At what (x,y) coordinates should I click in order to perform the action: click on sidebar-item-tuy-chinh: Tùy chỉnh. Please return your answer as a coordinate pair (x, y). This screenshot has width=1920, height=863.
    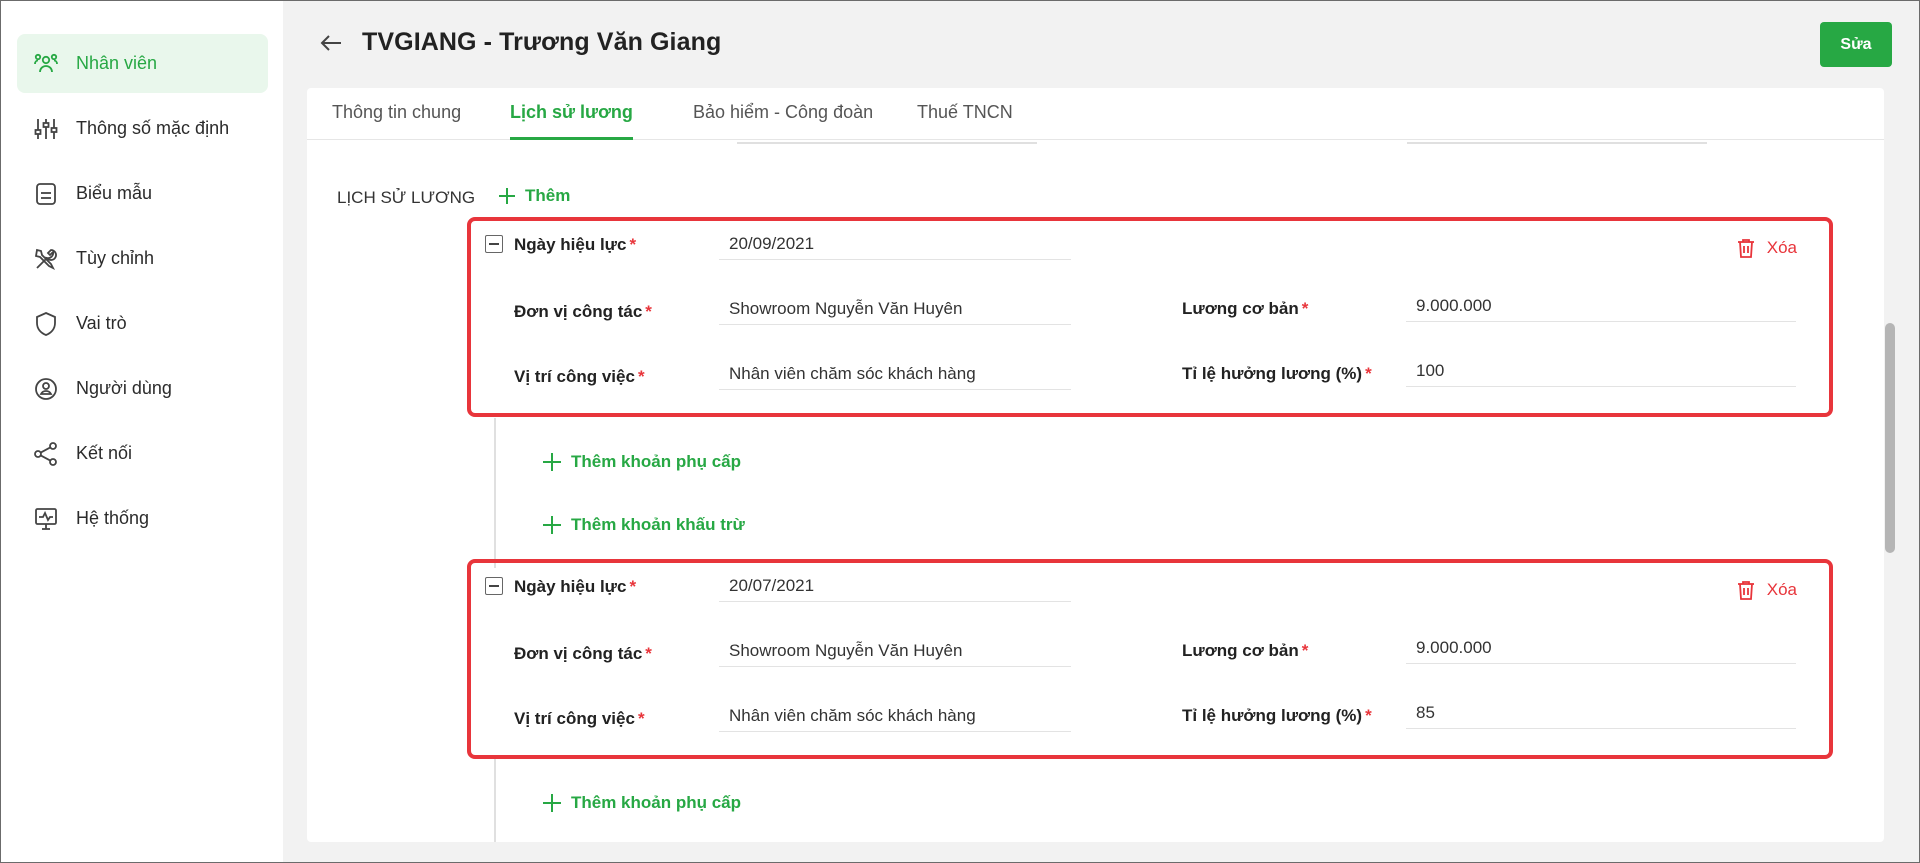
    Looking at the image, I should click on (142, 258).